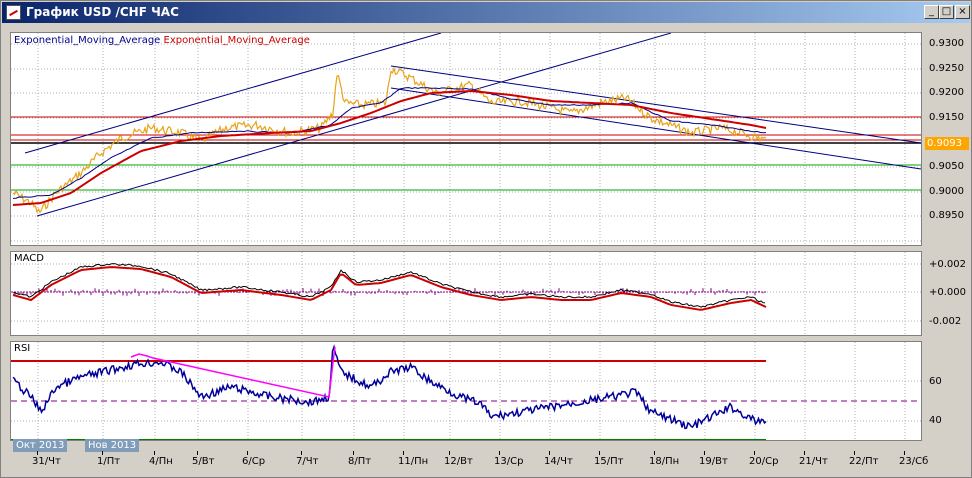 This screenshot has height=478, width=972. Describe the element at coordinates (946, 166) in the screenshot. I see `y-tick: 0.9050` at that location.